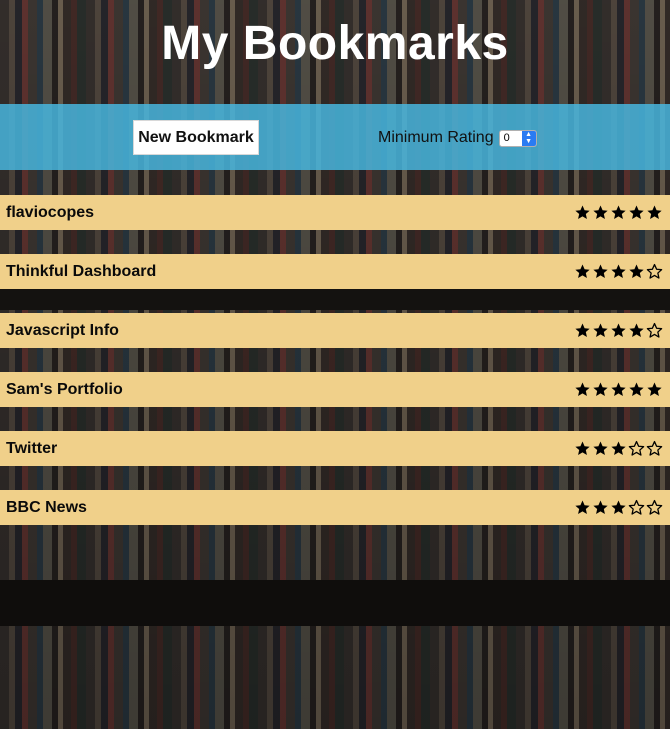 This screenshot has height=729, width=670. Describe the element at coordinates (335, 448) in the screenshot. I see `bookmark-item: Twitter` at that location.